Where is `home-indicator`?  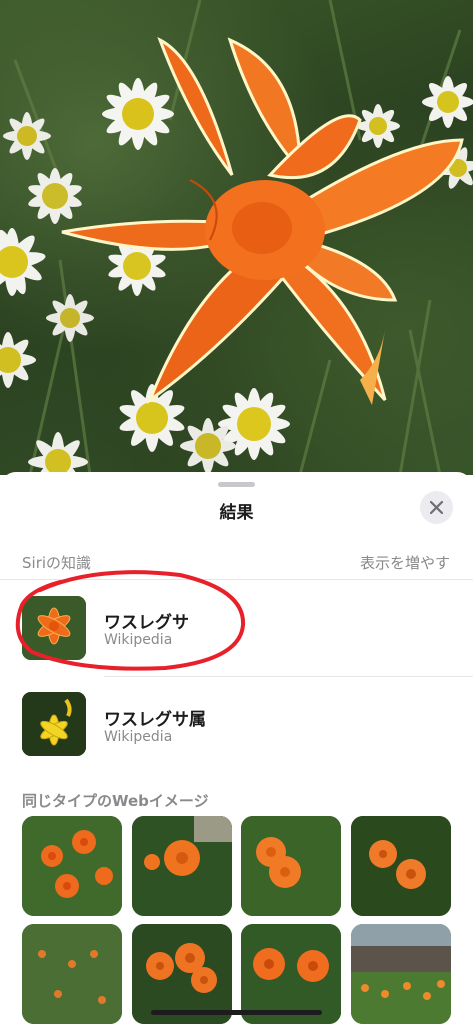 home-indicator is located at coordinates (236, 1012).